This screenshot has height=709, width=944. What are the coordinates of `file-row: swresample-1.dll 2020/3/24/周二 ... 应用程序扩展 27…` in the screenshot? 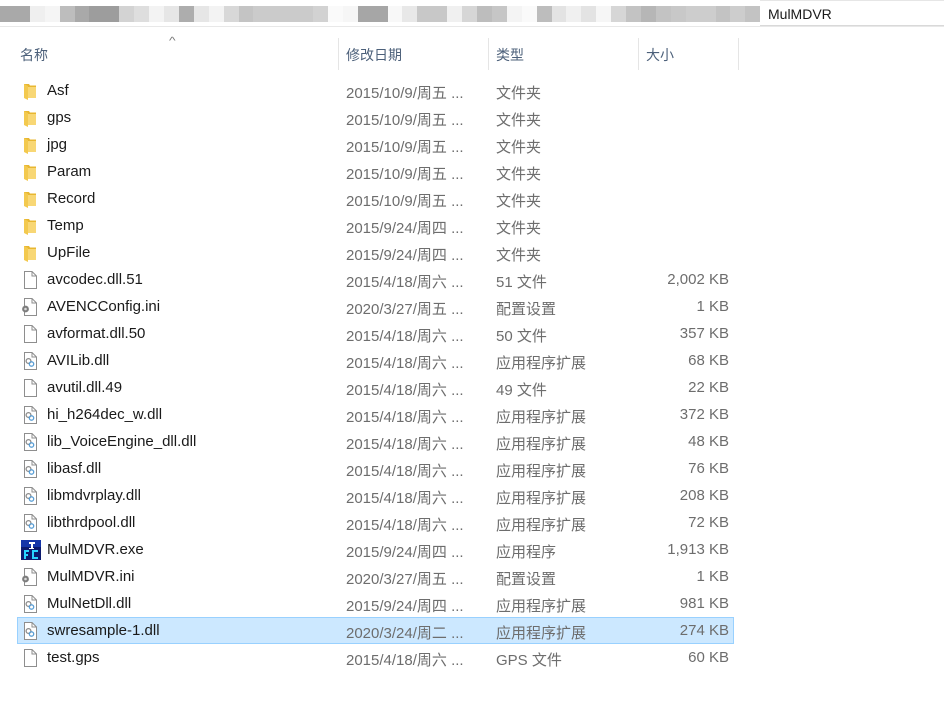 It's located at (375, 630).